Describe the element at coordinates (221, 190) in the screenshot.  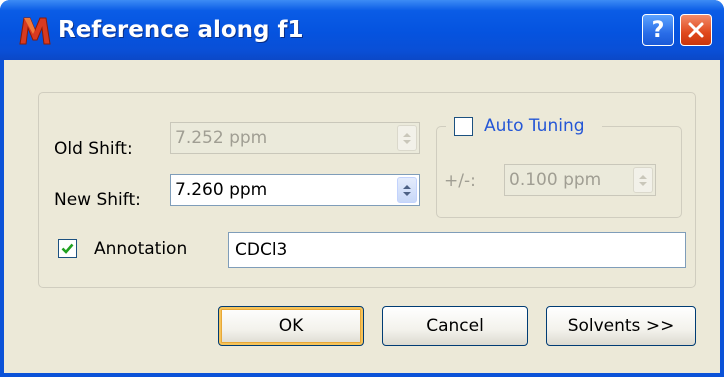
I see `new-shift-value: 7.260 ppm` at that location.